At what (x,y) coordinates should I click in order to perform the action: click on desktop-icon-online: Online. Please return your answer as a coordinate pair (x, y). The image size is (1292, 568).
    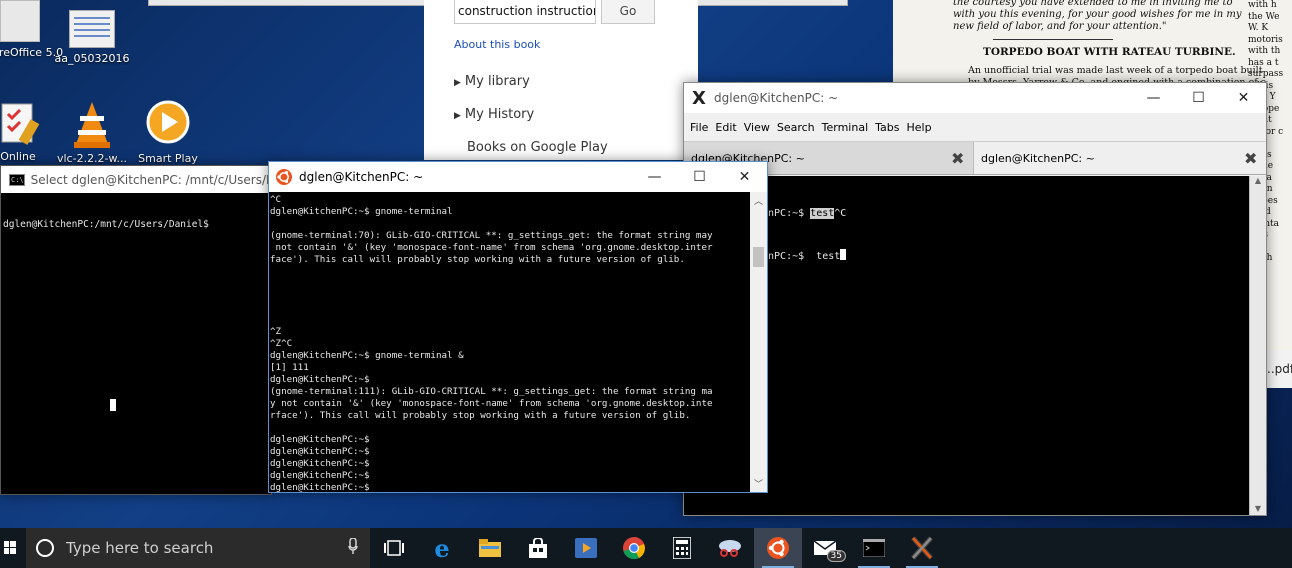
    Looking at the image, I should click on (29, 131).